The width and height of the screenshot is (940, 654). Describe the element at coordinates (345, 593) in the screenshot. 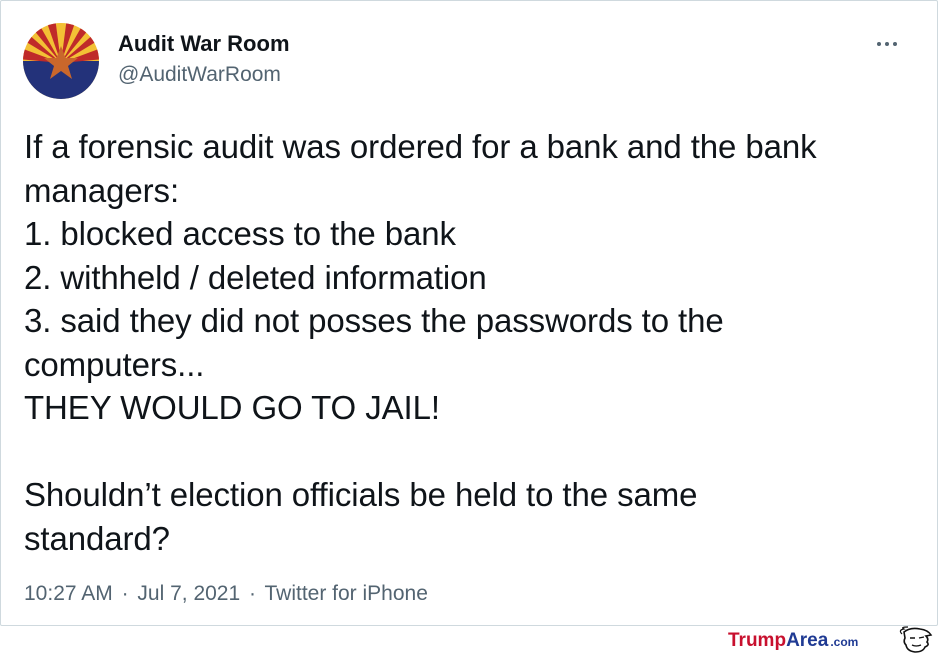

I see `tweet-source: Twitter for iPhone` at that location.